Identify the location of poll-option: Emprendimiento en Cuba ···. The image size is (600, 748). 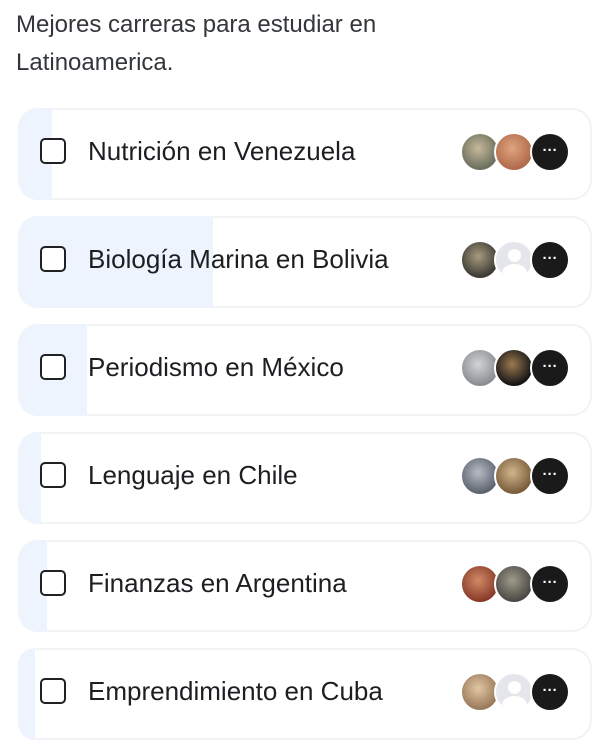
(300, 694).